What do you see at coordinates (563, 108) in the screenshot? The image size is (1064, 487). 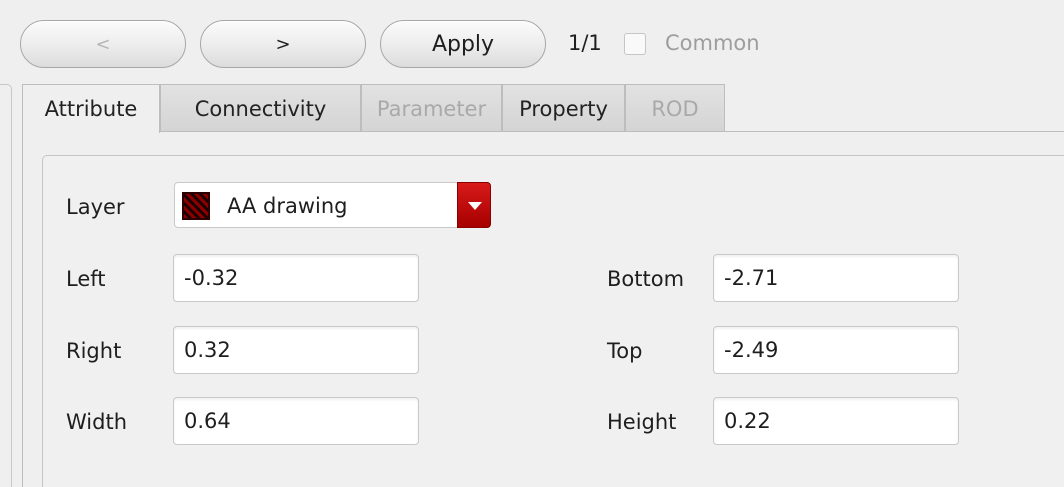 I see `tab-property: Property` at bounding box center [563, 108].